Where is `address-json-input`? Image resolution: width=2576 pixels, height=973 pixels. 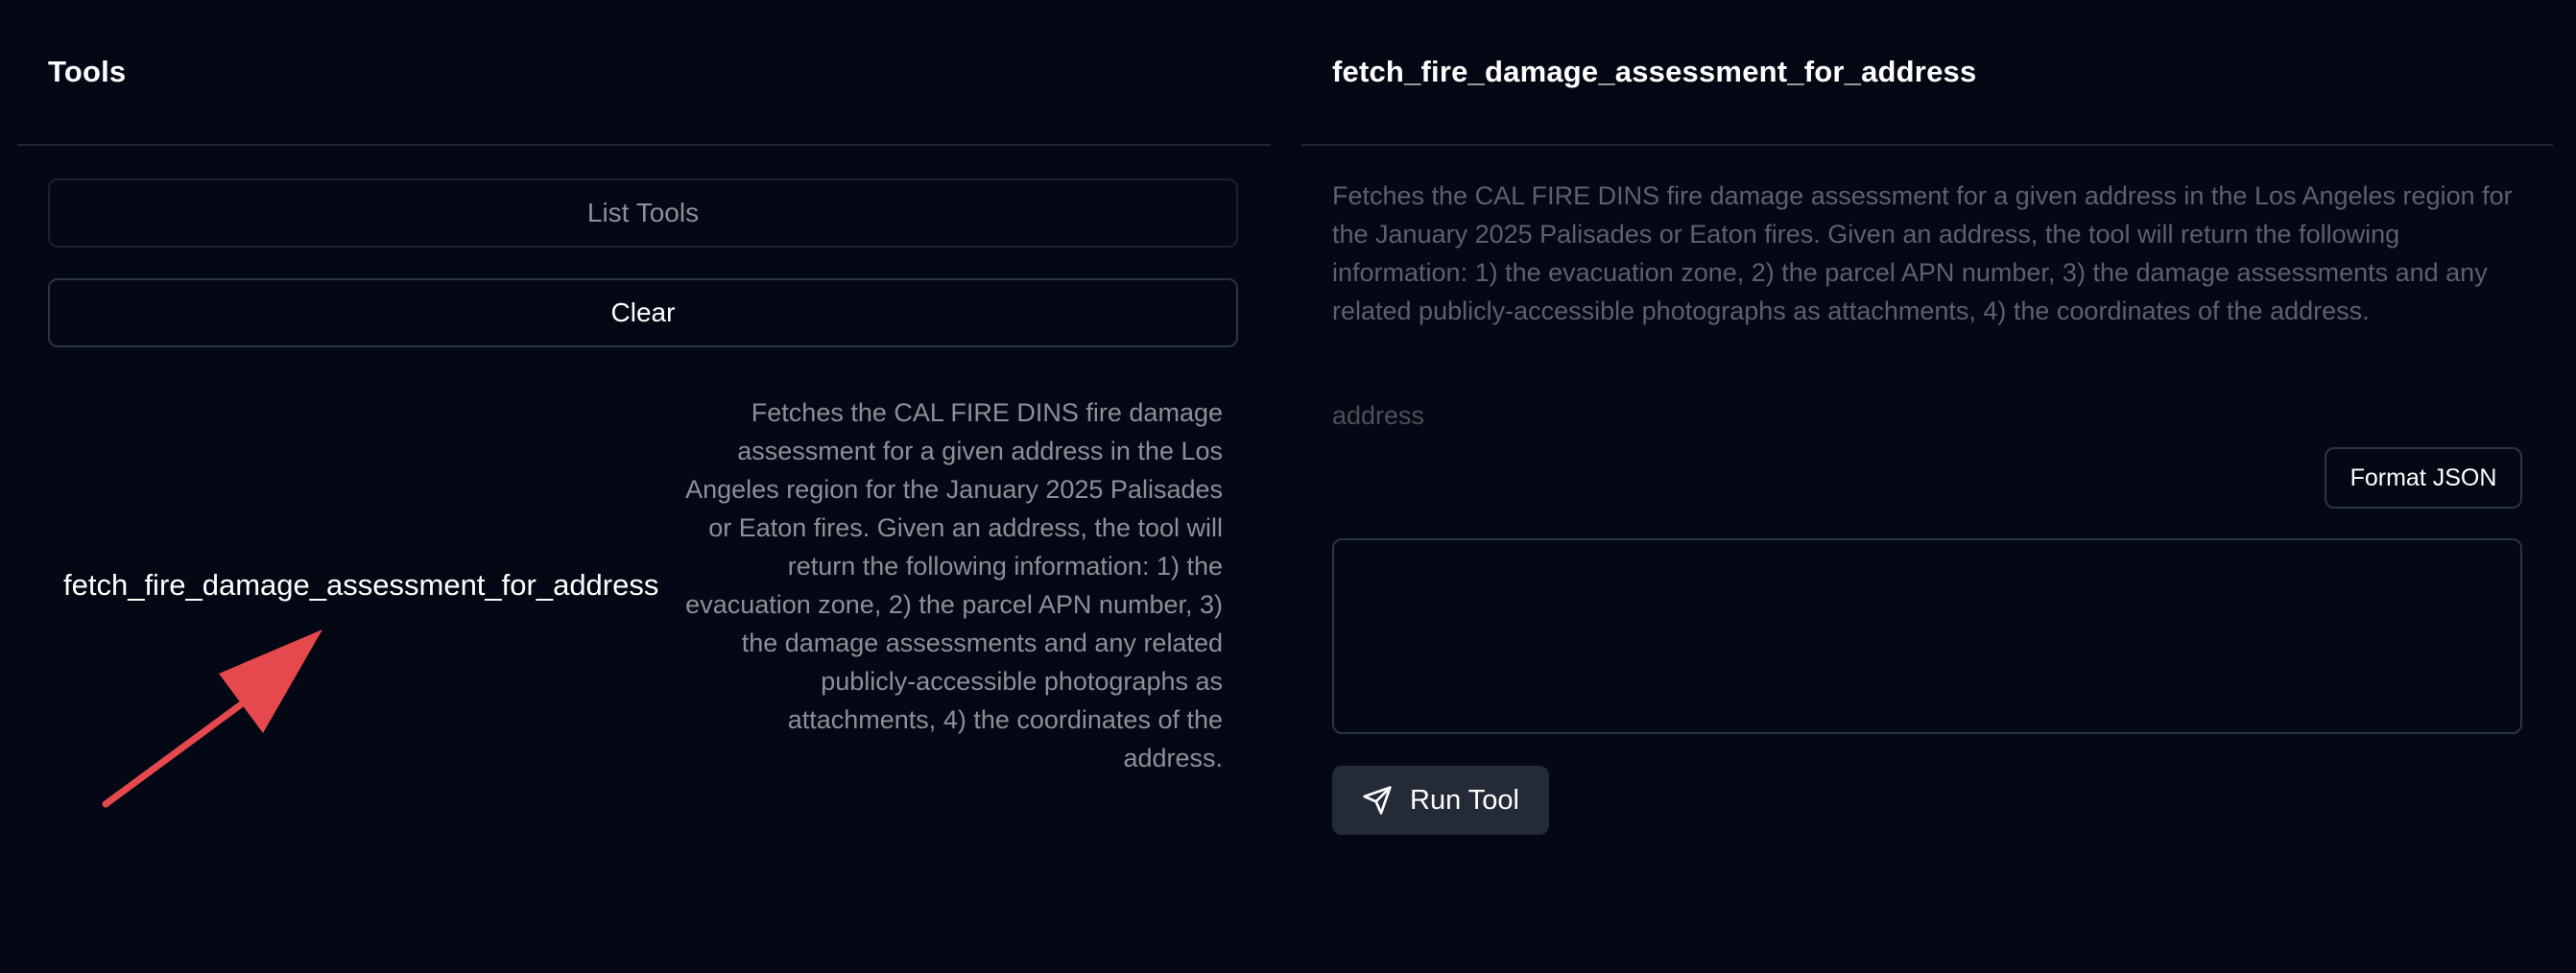 address-json-input is located at coordinates (1927, 636).